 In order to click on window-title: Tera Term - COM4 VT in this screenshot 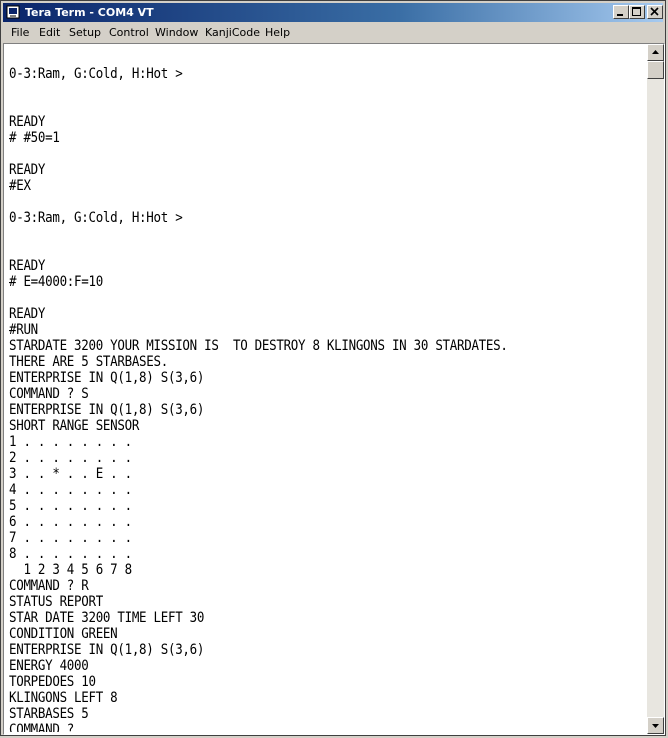, I will do `click(89, 12)`.